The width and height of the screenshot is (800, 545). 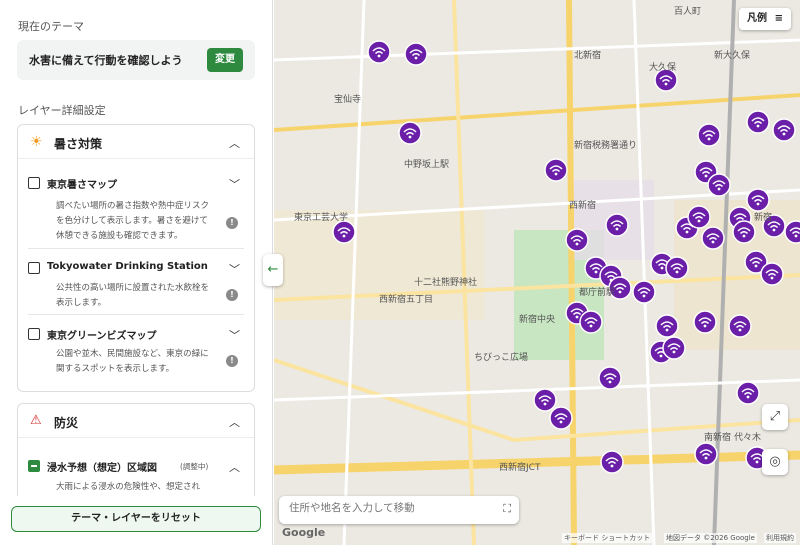 What do you see at coordinates (507, 509) in the screenshot?
I see `scan-icon: ⛶` at bounding box center [507, 509].